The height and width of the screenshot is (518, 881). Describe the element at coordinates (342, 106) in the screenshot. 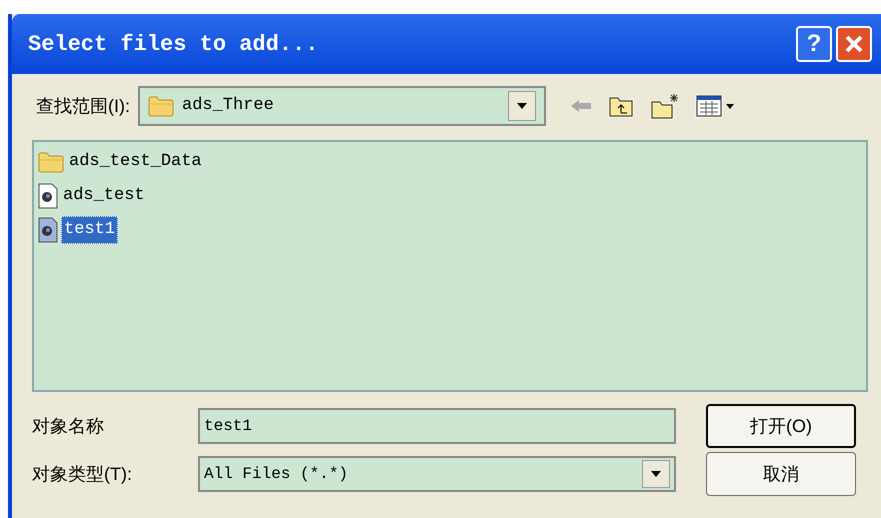

I see `look-in-dropdown: ads_Three` at that location.